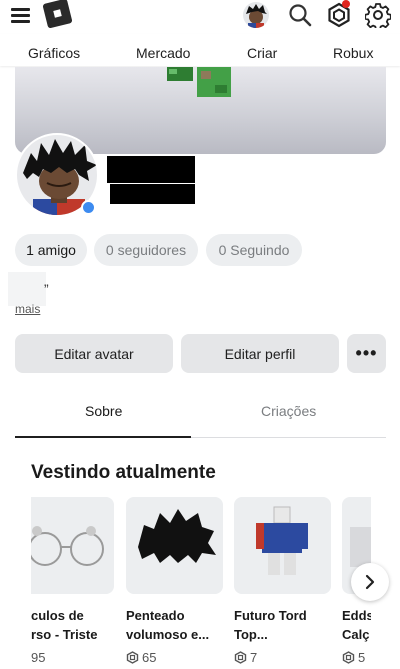 Image resolution: width=400 pixels, height=669 pixels. Describe the element at coordinates (54, 53) in the screenshot. I see `nav-item-charts: Gráficos` at that location.